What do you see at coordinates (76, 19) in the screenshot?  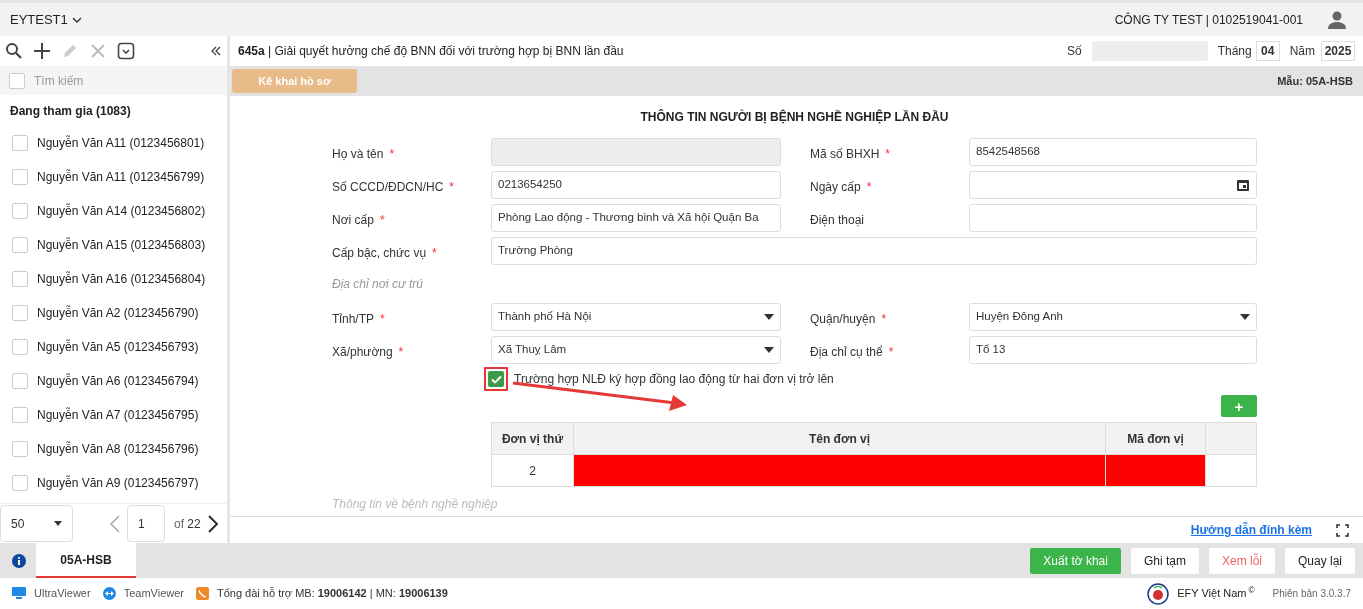 I see `chevron-down-icon` at bounding box center [76, 19].